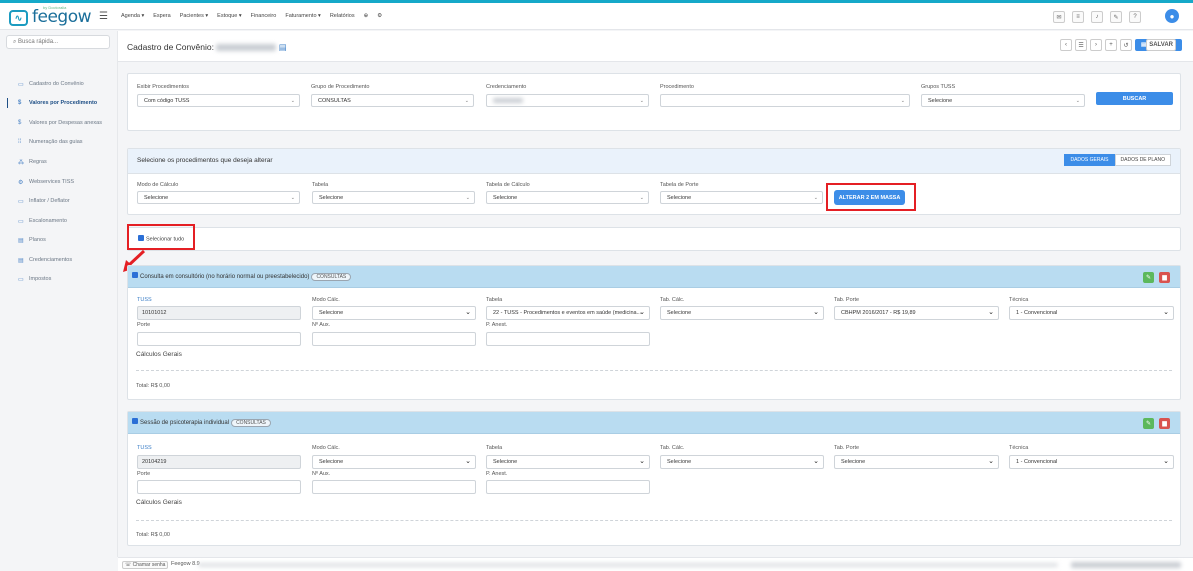 The height and width of the screenshot is (571, 1193). Describe the element at coordinates (218, 197) in the screenshot. I see `modo-calculo-select: Selecione ⌄` at that location.